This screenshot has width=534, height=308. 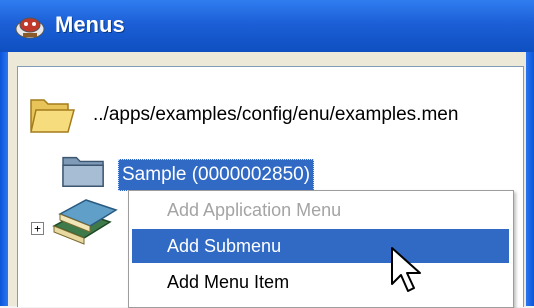 What do you see at coordinates (52, 114) in the screenshot?
I see `folder-open-icon` at bounding box center [52, 114].